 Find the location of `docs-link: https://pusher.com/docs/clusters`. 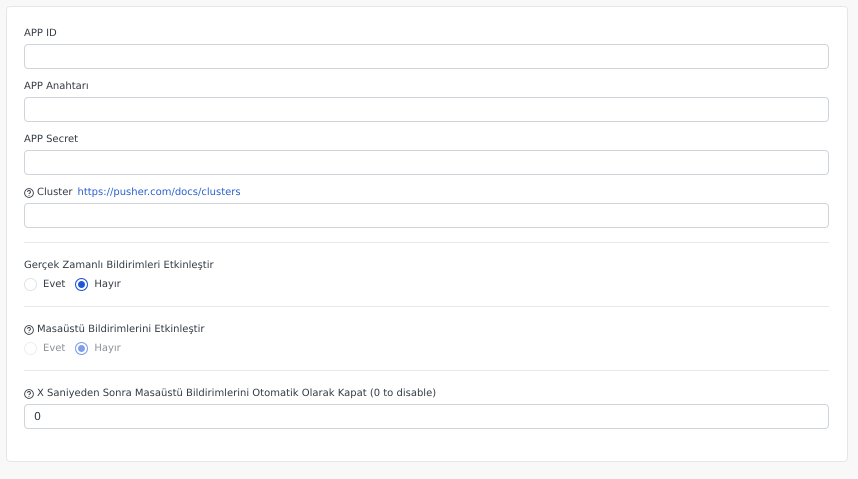

docs-link: https://pusher.com/docs/clusters is located at coordinates (159, 192).